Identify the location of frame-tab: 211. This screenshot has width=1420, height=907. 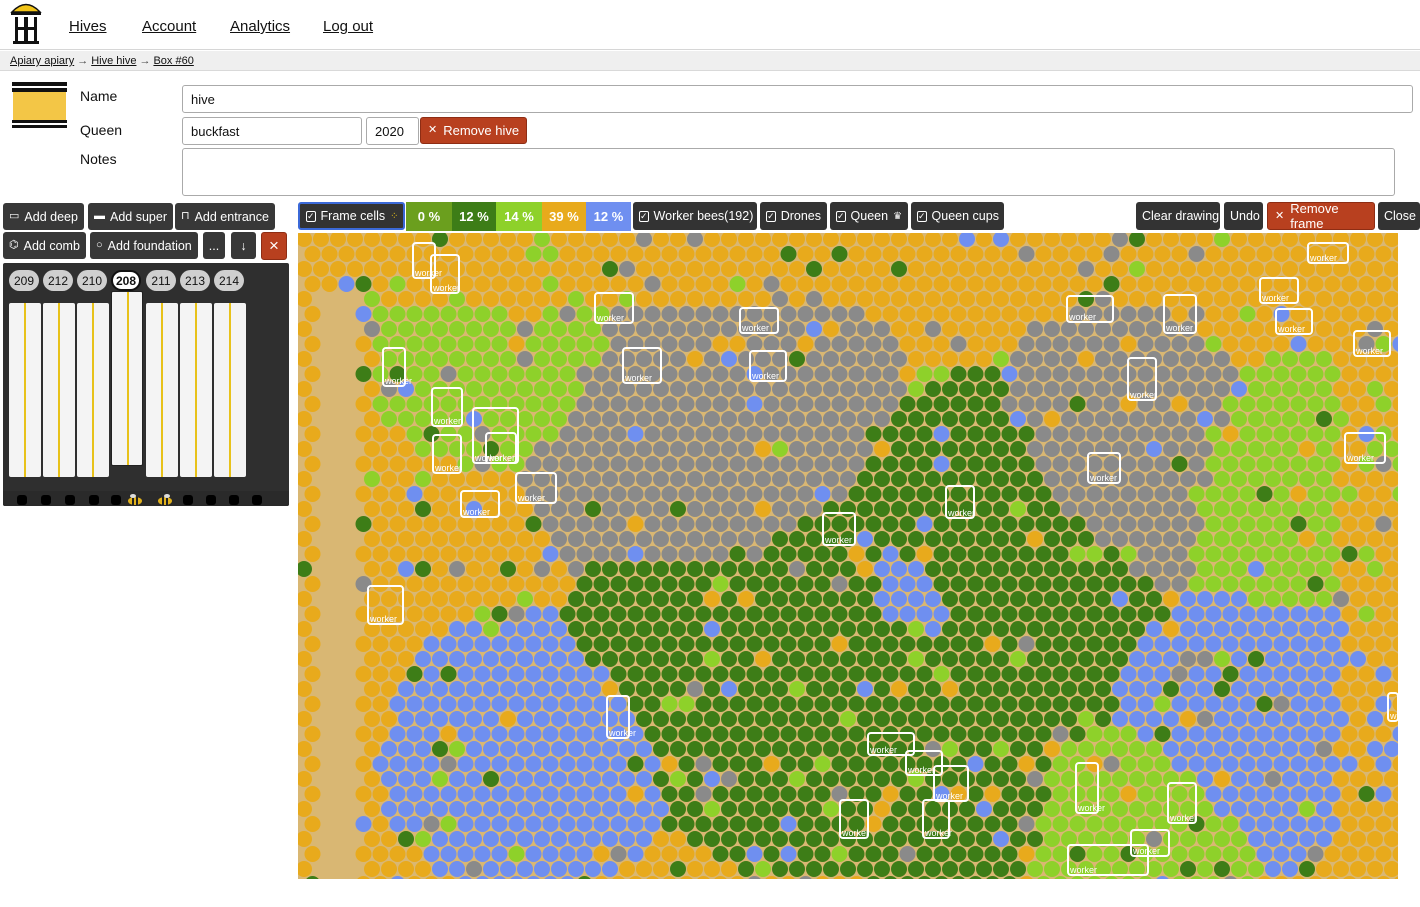
(161, 280).